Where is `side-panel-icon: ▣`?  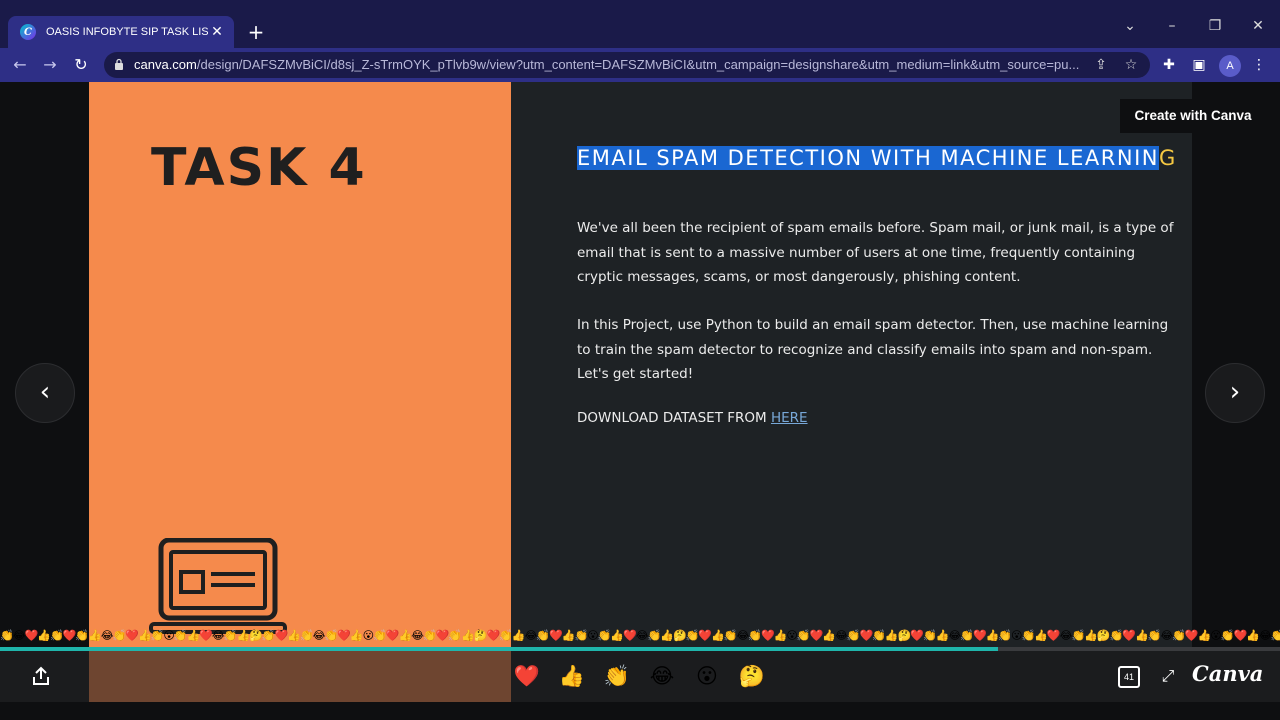
side-panel-icon: ▣ is located at coordinates (1199, 65).